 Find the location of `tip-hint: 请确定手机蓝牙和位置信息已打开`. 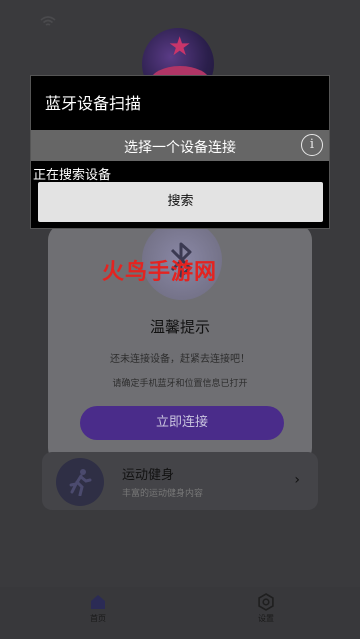

tip-hint: 请确定手机蓝牙和位置信息已打开 is located at coordinates (180, 384).